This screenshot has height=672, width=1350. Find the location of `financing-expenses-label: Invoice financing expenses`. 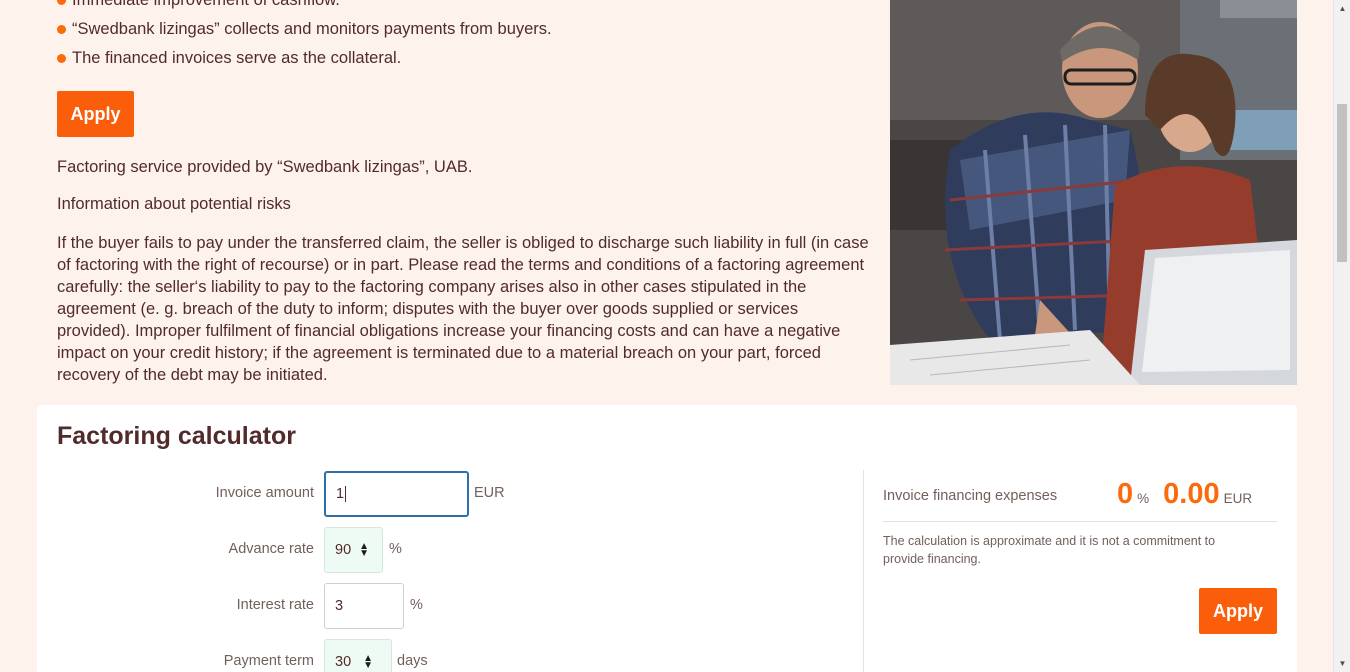

financing-expenses-label: Invoice financing expenses is located at coordinates (970, 496).